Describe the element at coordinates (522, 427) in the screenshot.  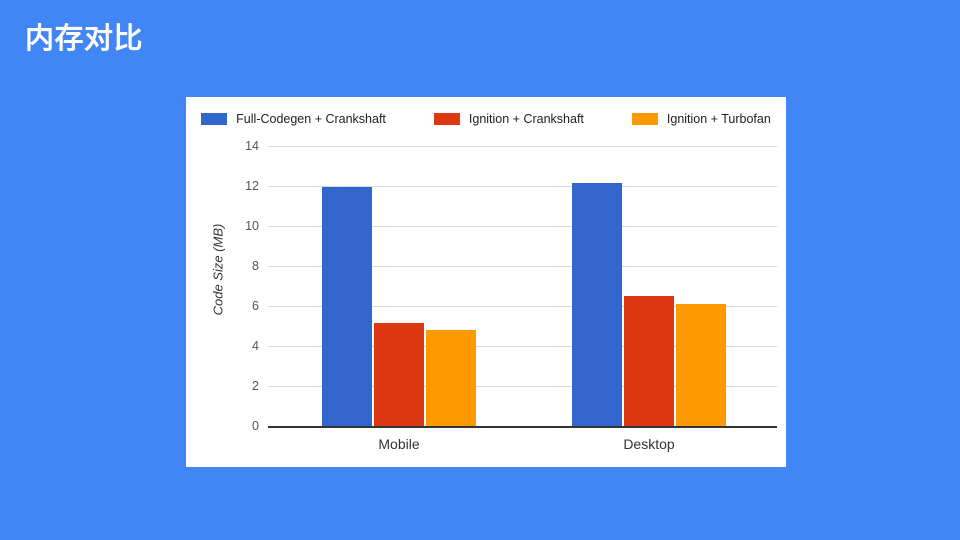
I see `x-axis-line` at that location.